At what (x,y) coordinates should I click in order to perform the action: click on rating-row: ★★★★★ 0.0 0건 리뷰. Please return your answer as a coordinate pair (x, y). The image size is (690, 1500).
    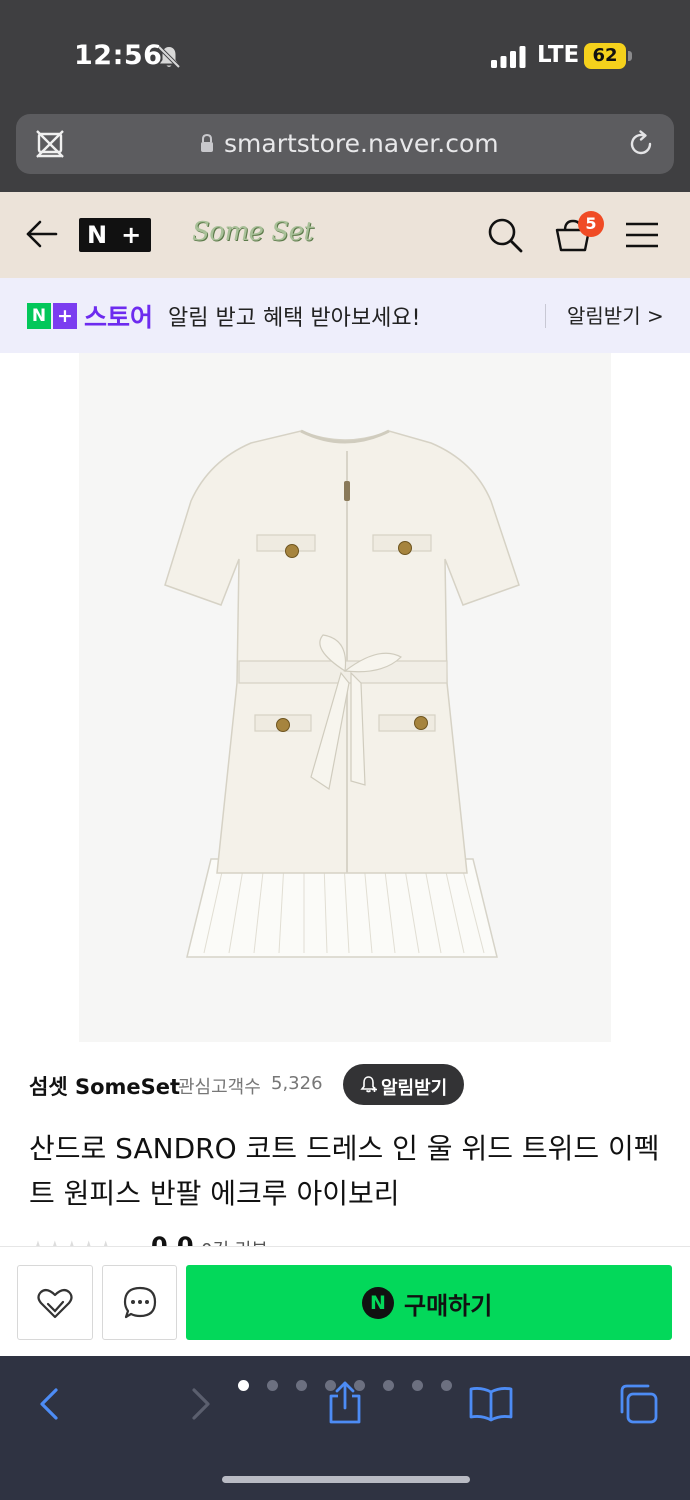
    Looking at the image, I should click on (179, 1239).